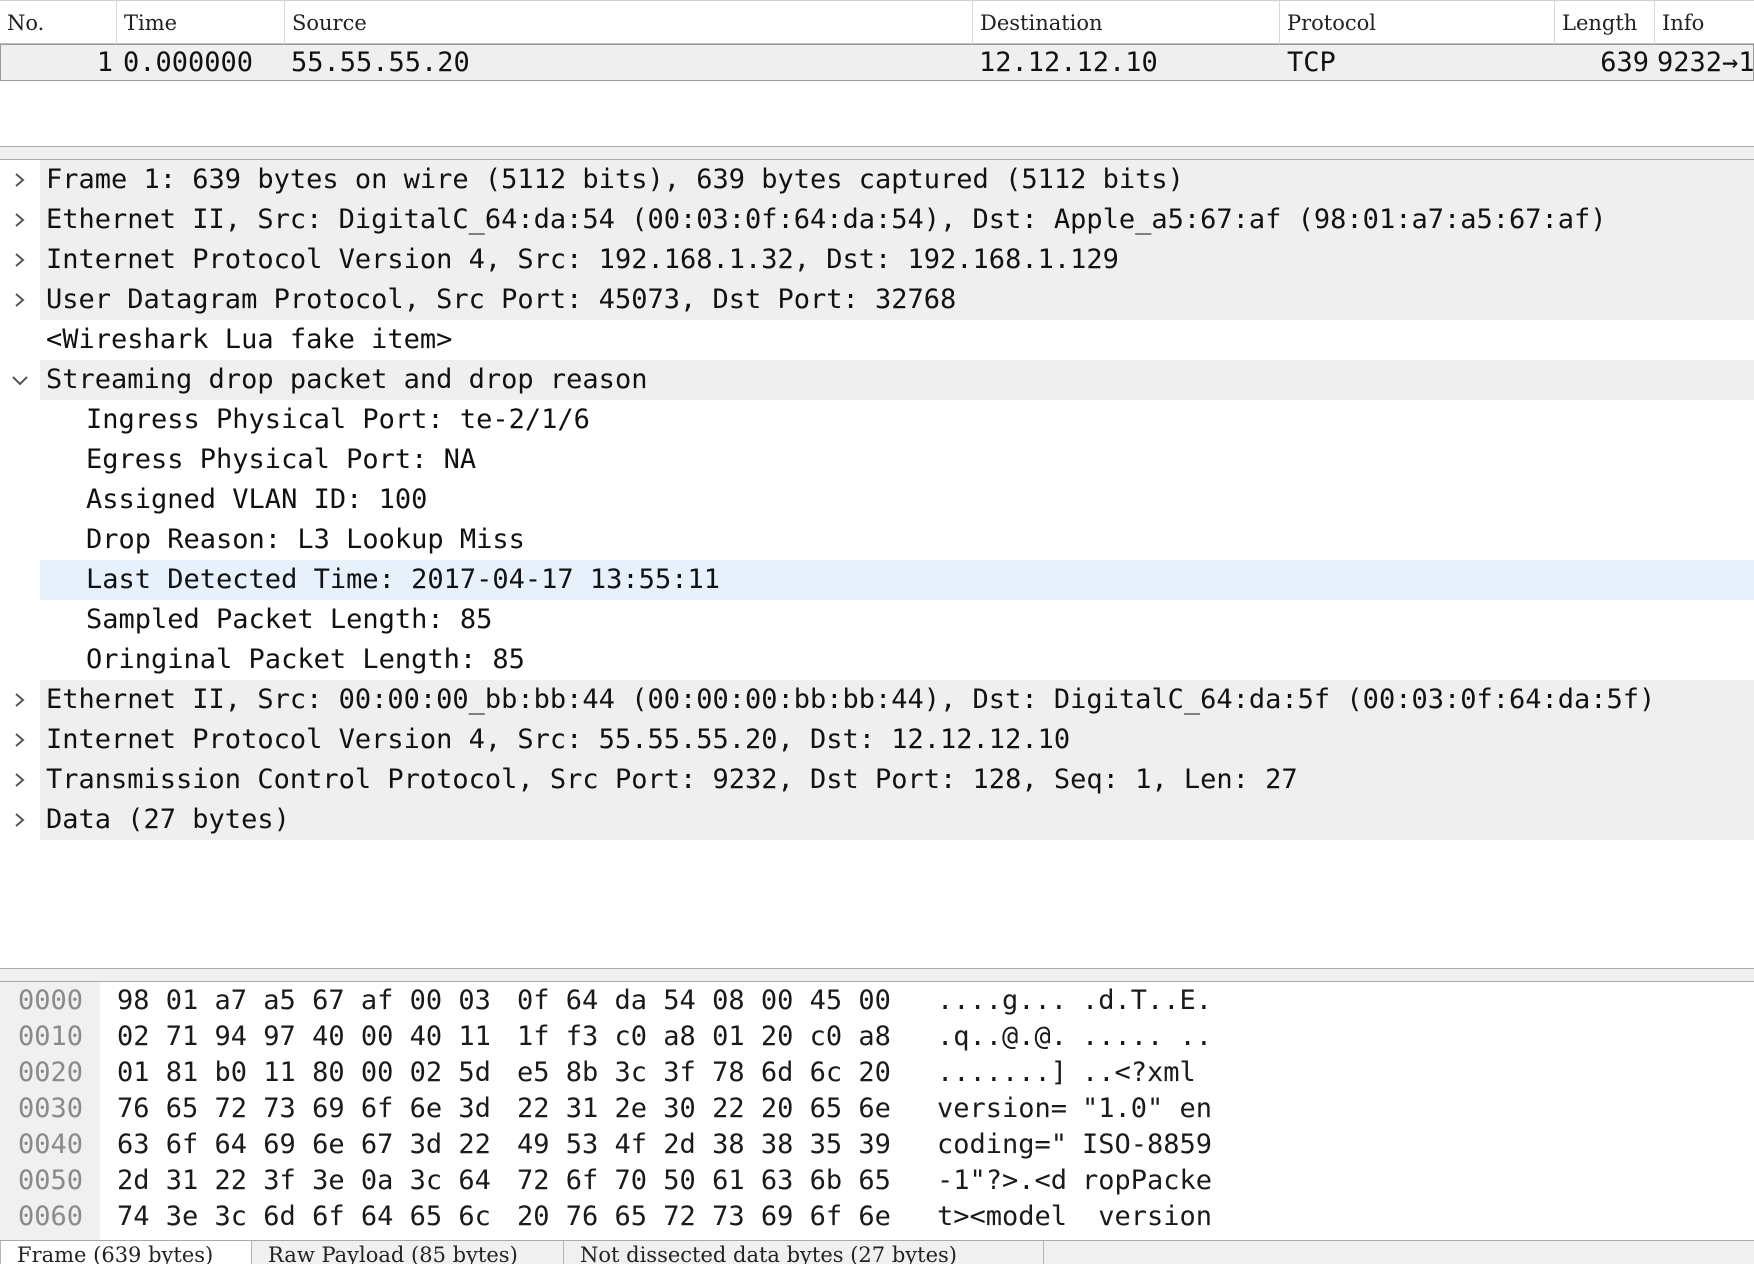 Image resolution: width=1754 pixels, height=1264 pixels. I want to click on hex-bytes: 76 65 72 73 69 6f 6e 3d, so click(304, 1108).